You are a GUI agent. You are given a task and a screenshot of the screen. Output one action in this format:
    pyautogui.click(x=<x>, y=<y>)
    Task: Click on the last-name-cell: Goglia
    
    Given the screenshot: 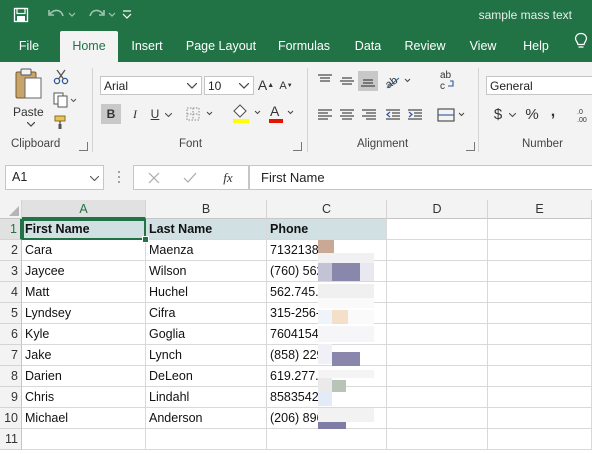 What is the action you would take?
    pyautogui.click(x=206, y=334)
    